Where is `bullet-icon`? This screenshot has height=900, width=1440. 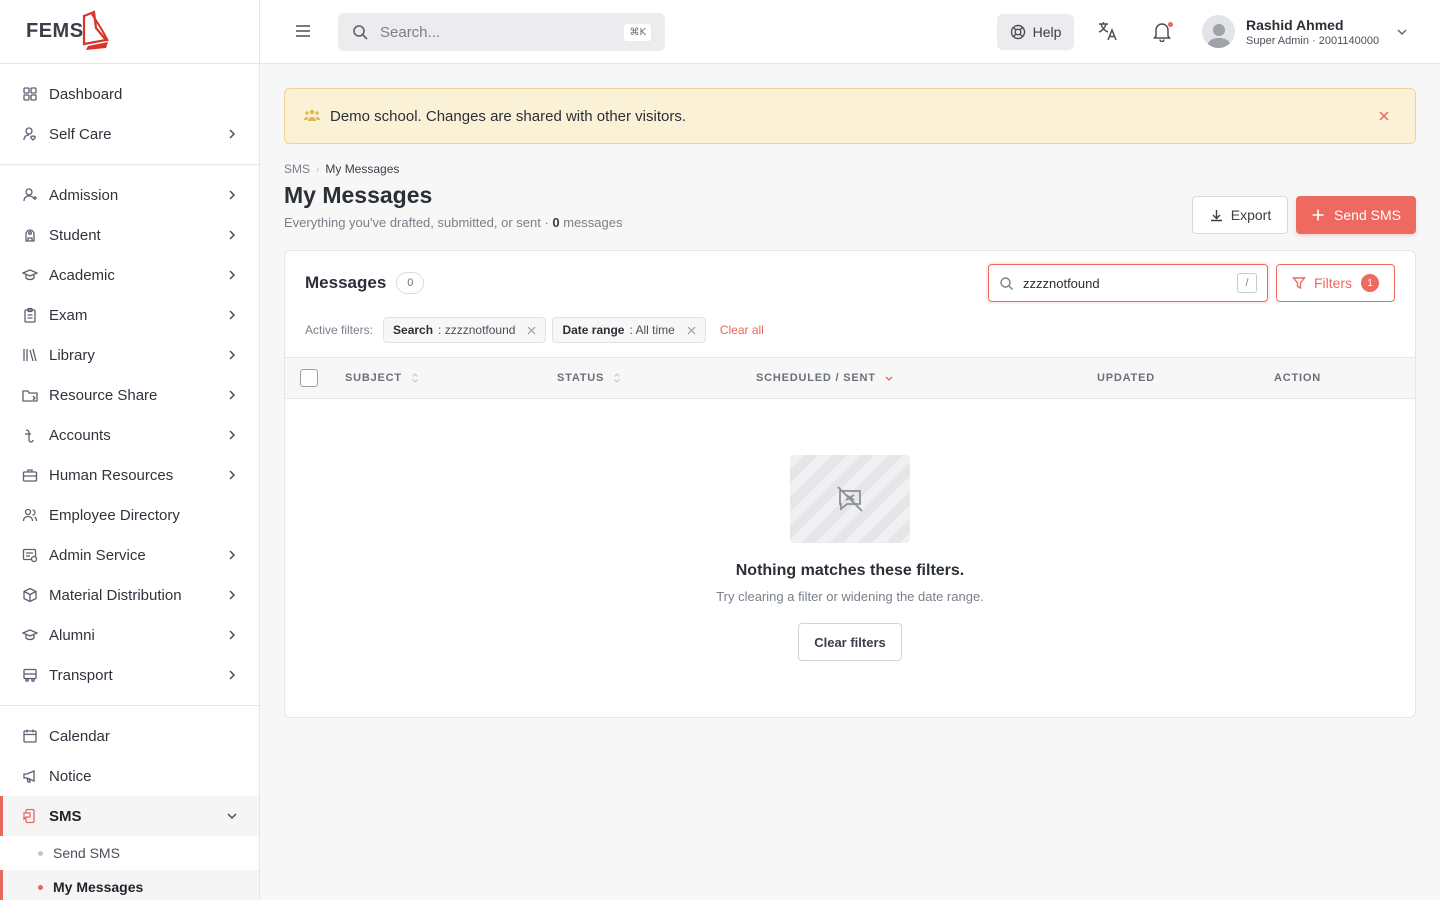
bullet-icon is located at coordinates (40, 853).